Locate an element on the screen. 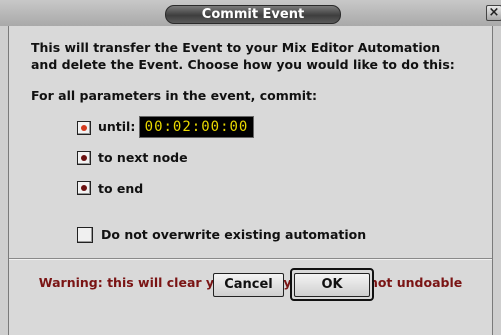 This screenshot has width=501, height=335. timecode-field: 00:02:00:00 is located at coordinates (196, 127).